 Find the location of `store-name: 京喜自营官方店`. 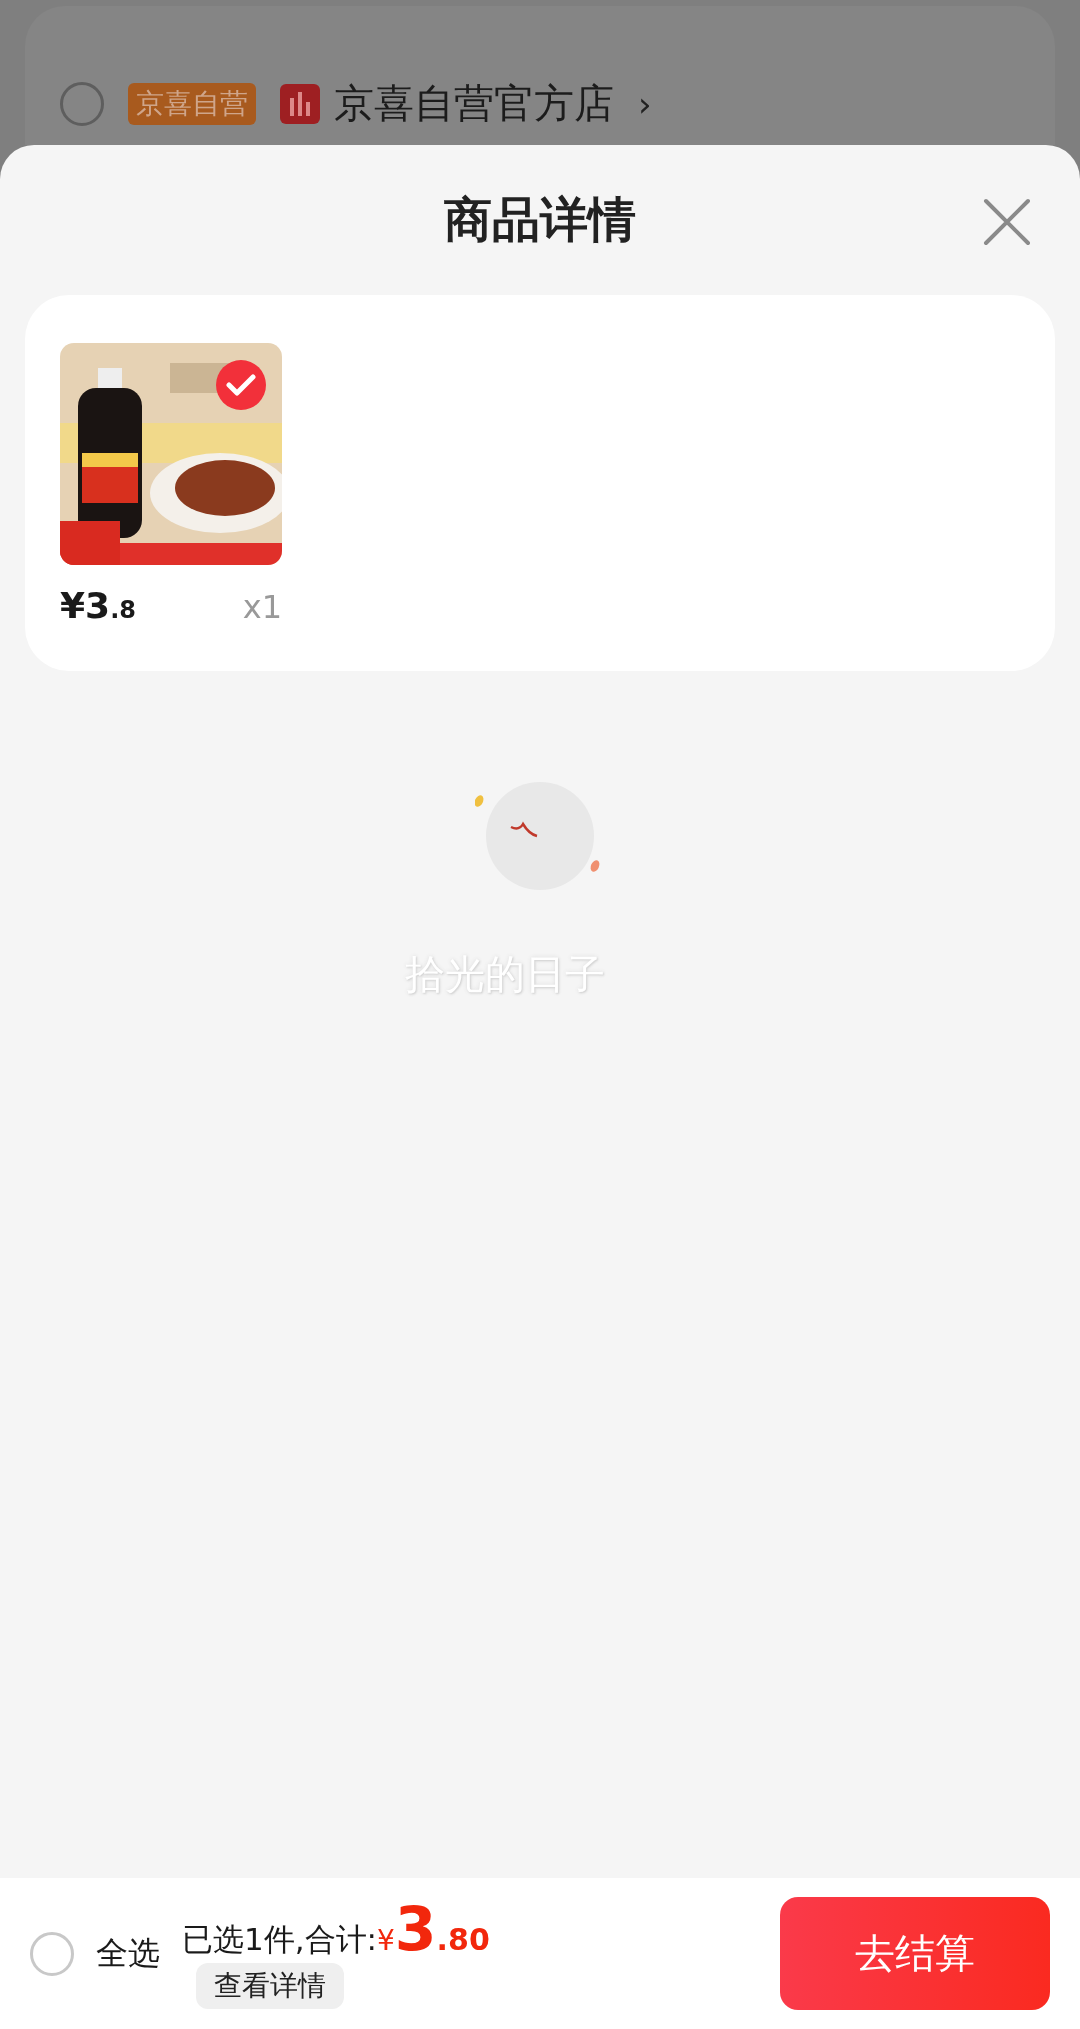

store-name: 京喜自营官方店 is located at coordinates (474, 103).